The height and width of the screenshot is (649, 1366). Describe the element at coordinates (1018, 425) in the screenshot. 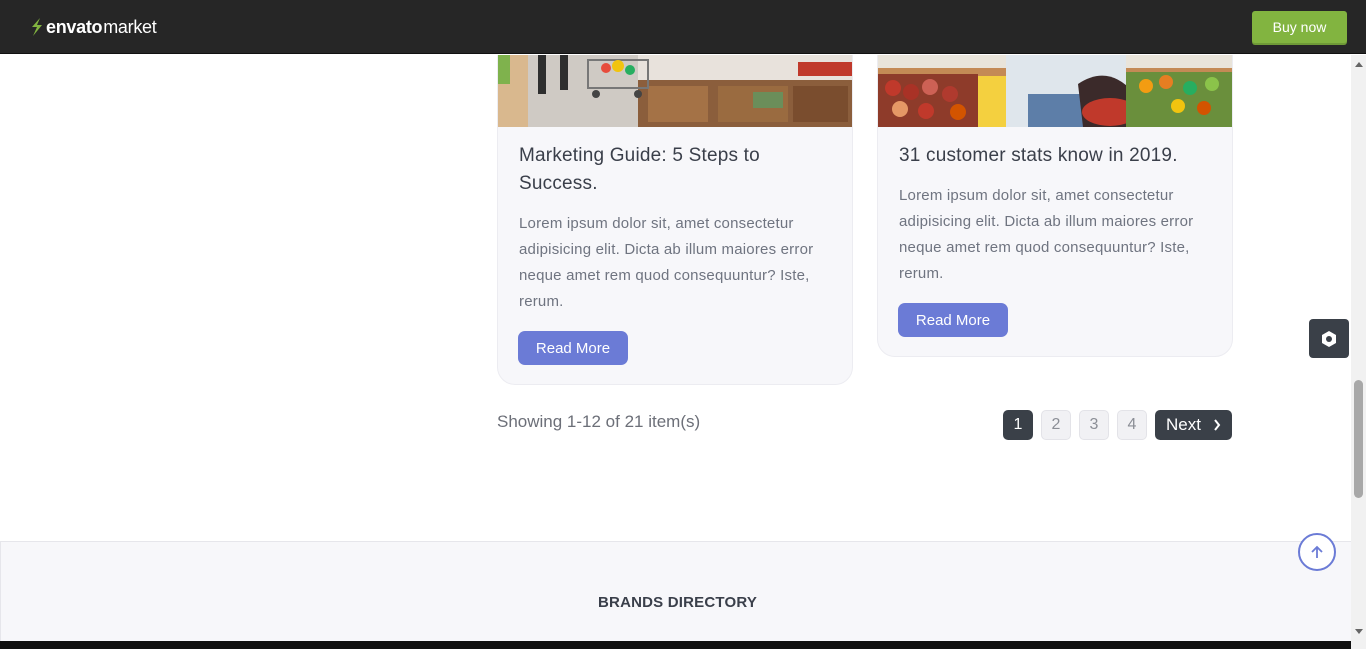

I see `page-button-1: 1` at that location.